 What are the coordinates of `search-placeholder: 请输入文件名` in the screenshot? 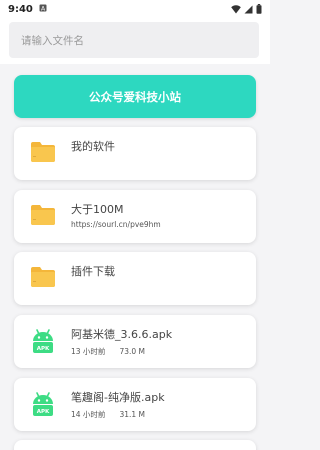 It's located at (52, 40).